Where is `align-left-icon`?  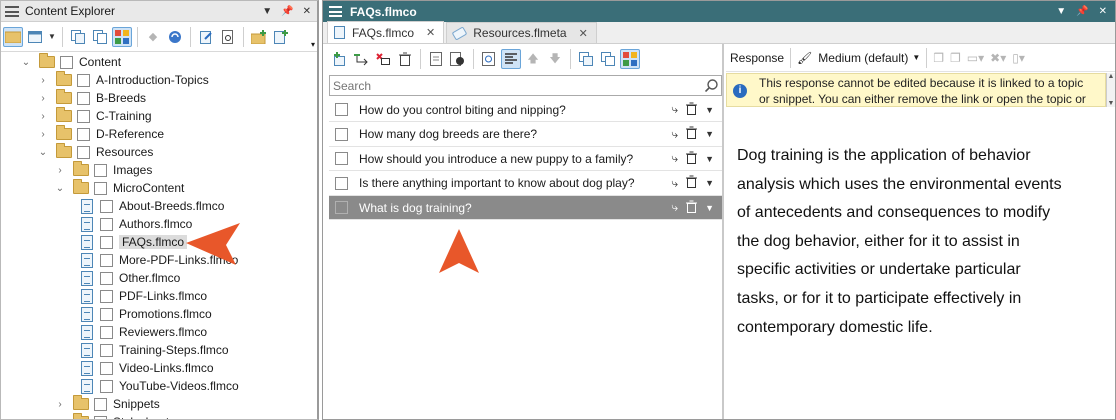
align-left-icon is located at coordinates (511, 59).